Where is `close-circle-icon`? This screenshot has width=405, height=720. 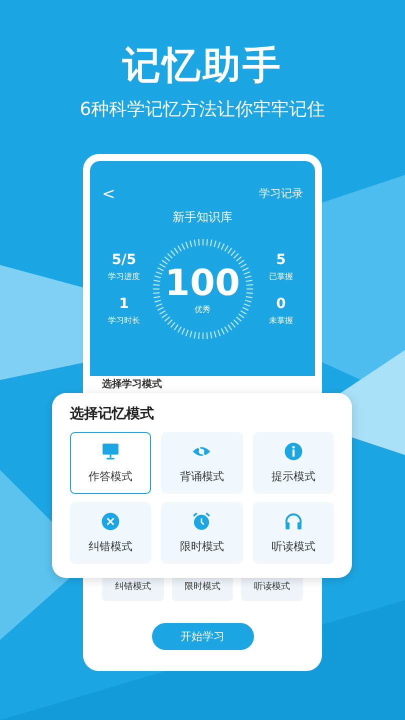
close-circle-icon is located at coordinates (110, 521).